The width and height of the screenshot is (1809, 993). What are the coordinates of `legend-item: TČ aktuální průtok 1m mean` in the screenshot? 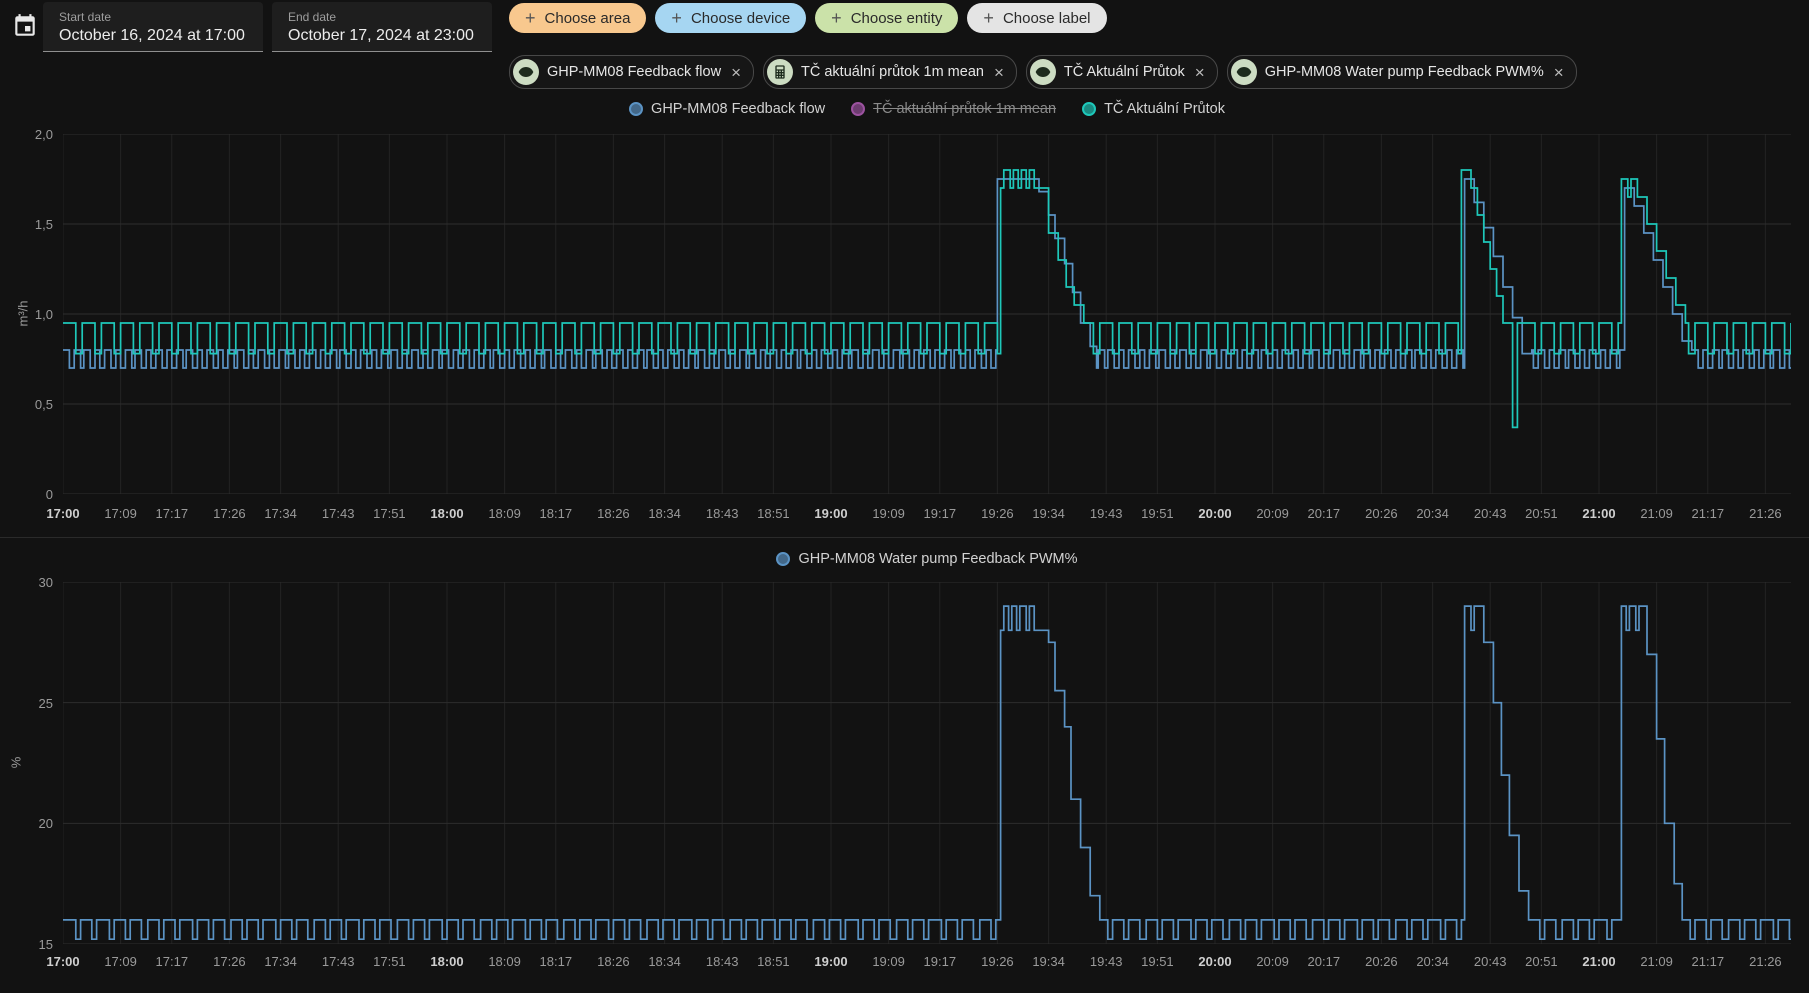 It's located at (953, 109).